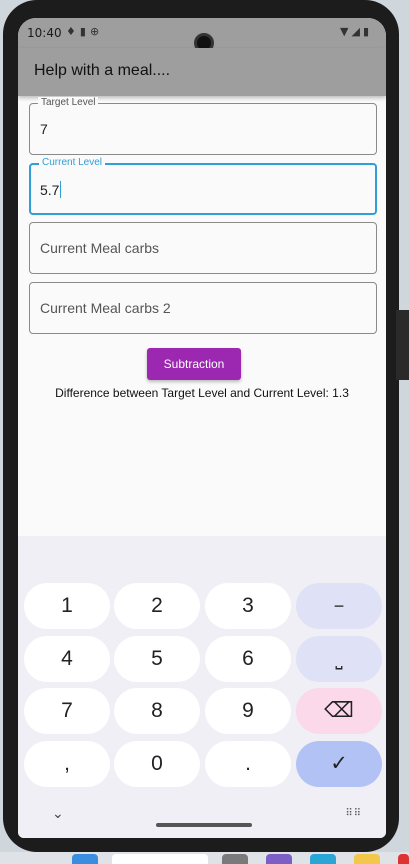  I want to click on target-level-value: 7, so click(44, 129).